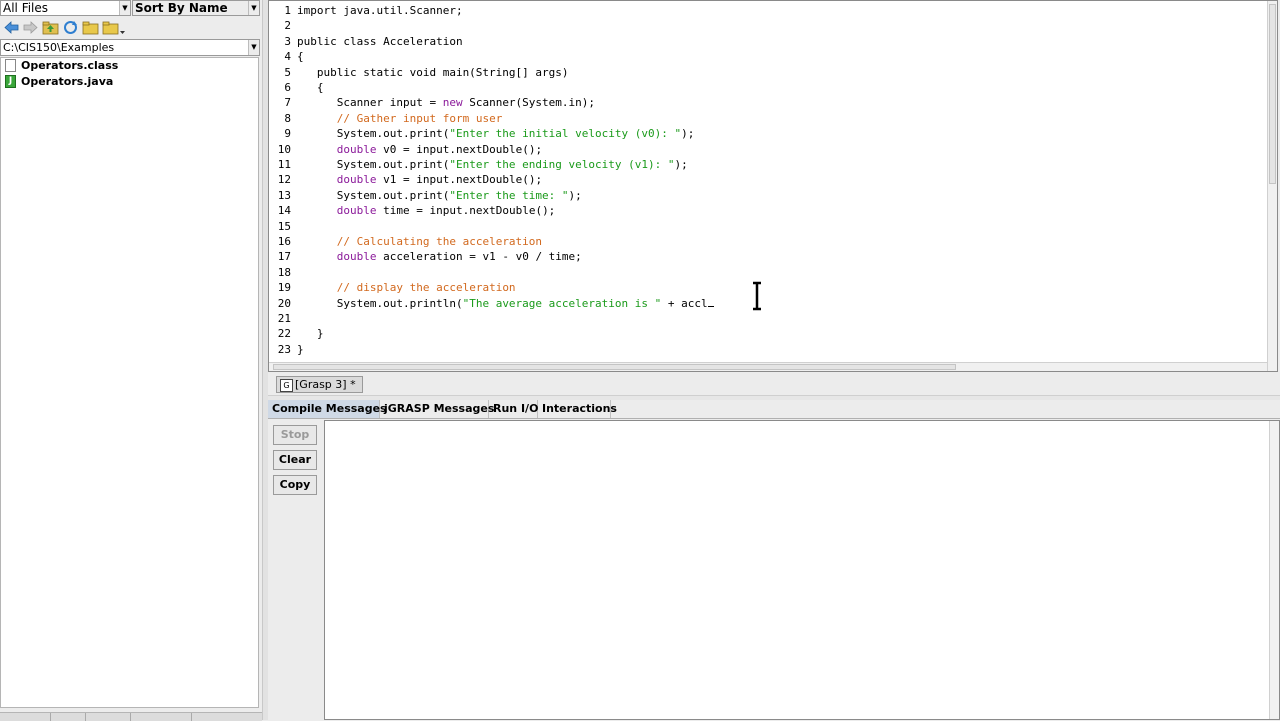 The width and height of the screenshot is (1280, 721). Describe the element at coordinates (562, 164) in the screenshot. I see `string-token: "Enter the ending velocity (v1): "` at that location.